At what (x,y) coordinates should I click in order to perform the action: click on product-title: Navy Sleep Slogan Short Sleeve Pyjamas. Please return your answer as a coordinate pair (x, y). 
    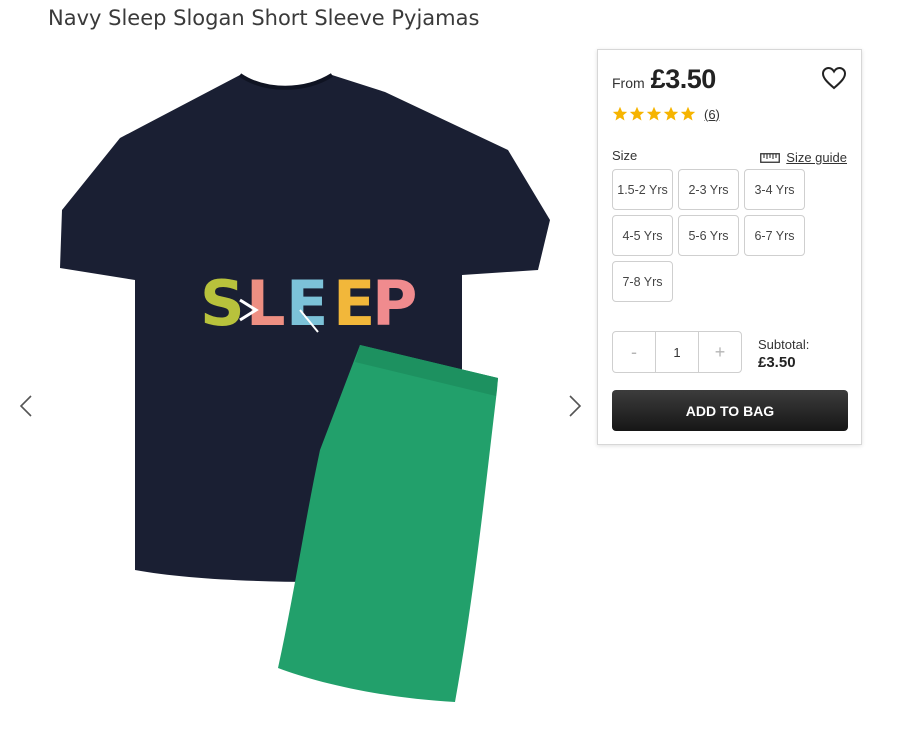
    Looking at the image, I should click on (264, 18).